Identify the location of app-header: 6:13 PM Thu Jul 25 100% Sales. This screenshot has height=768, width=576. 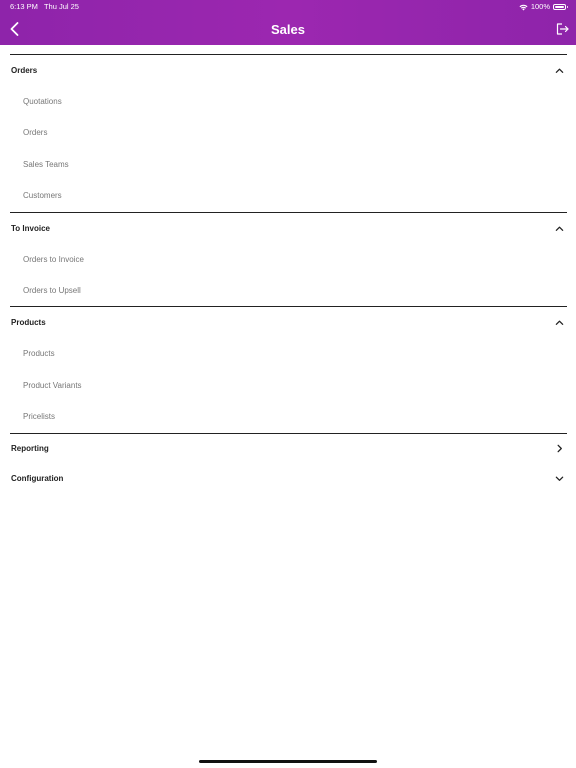
(288, 22).